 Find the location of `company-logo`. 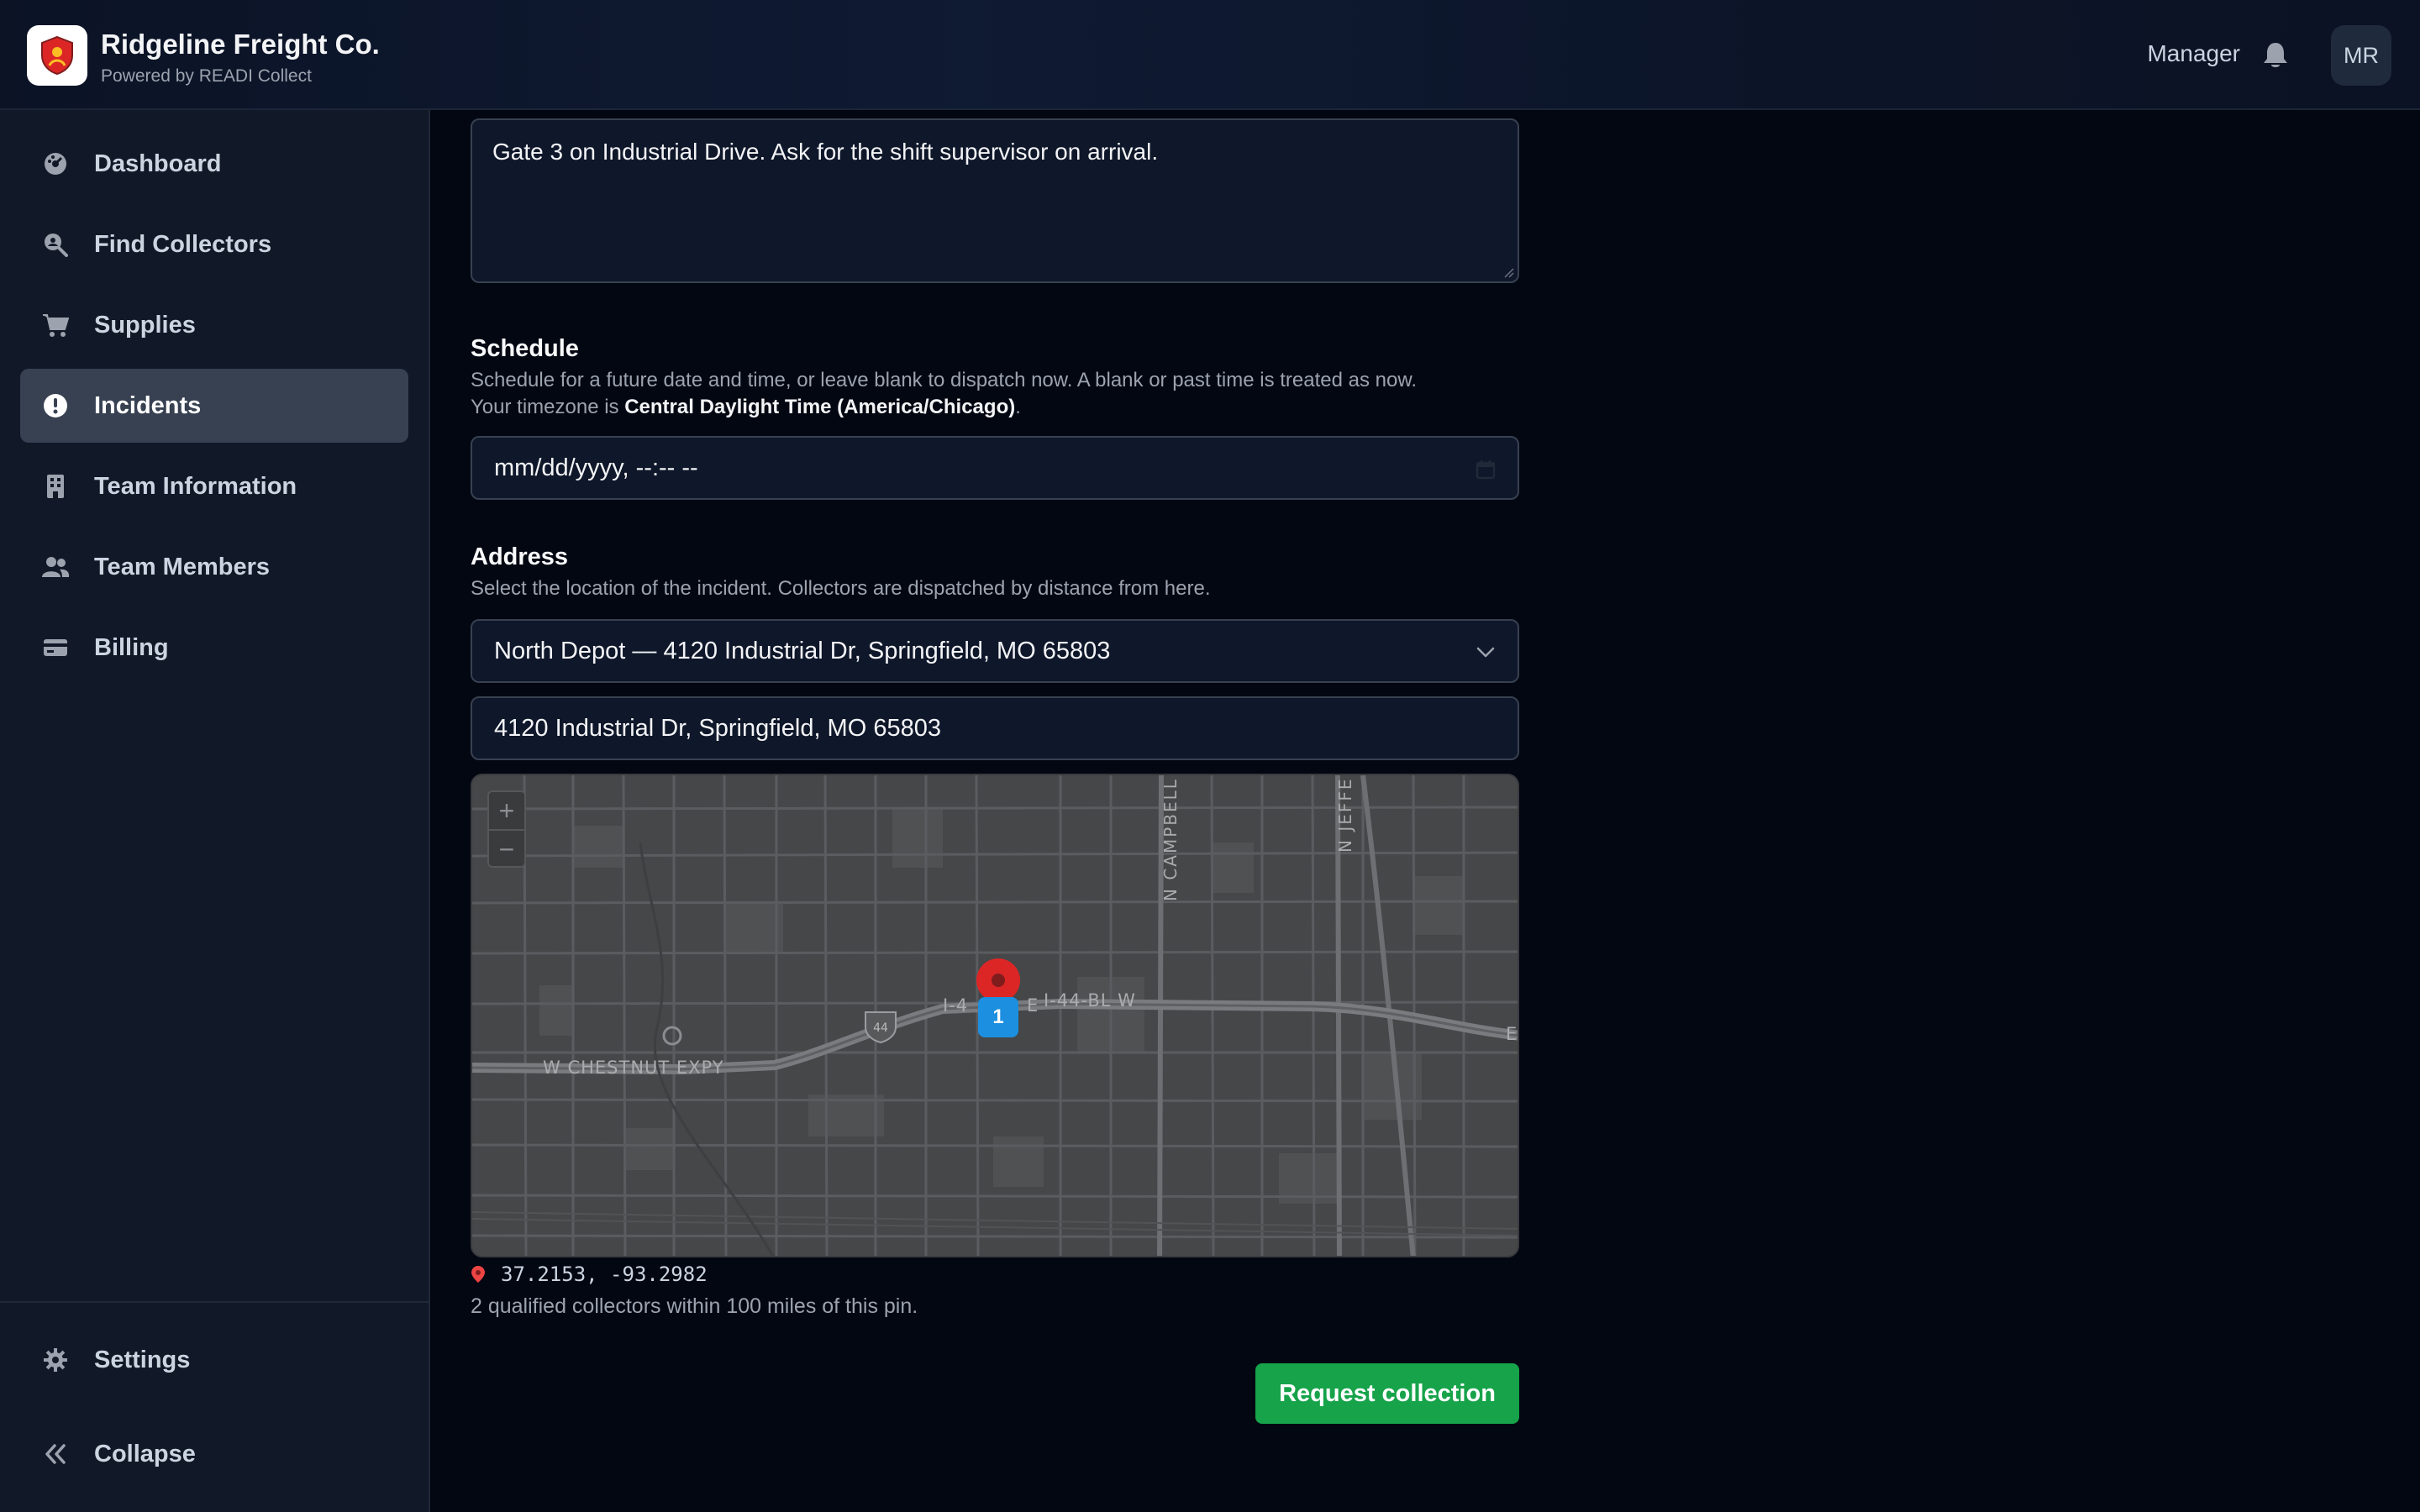

company-logo is located at coordinates (57, 55).